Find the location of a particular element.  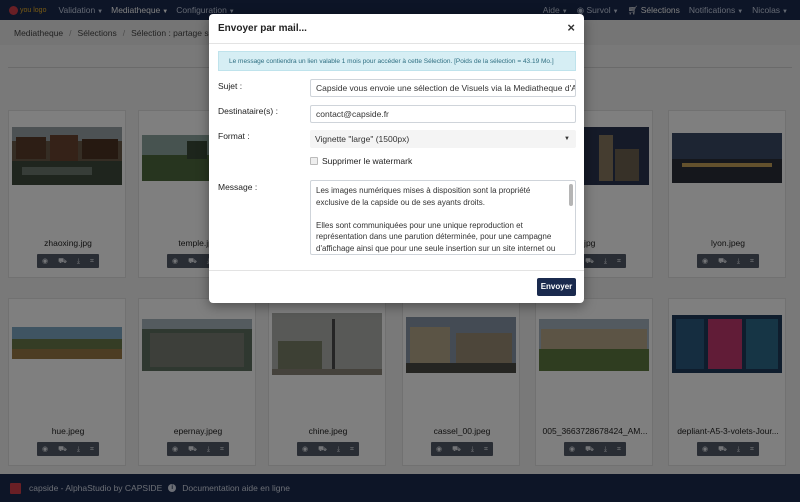

modal-footer-divider is located at coordinates (396, 270).